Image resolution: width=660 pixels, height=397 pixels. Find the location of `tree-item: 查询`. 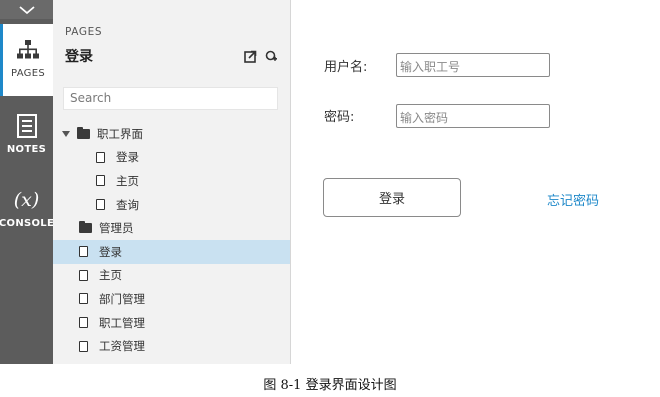

tree-item: 查询 is located at coordinates (171, 205).